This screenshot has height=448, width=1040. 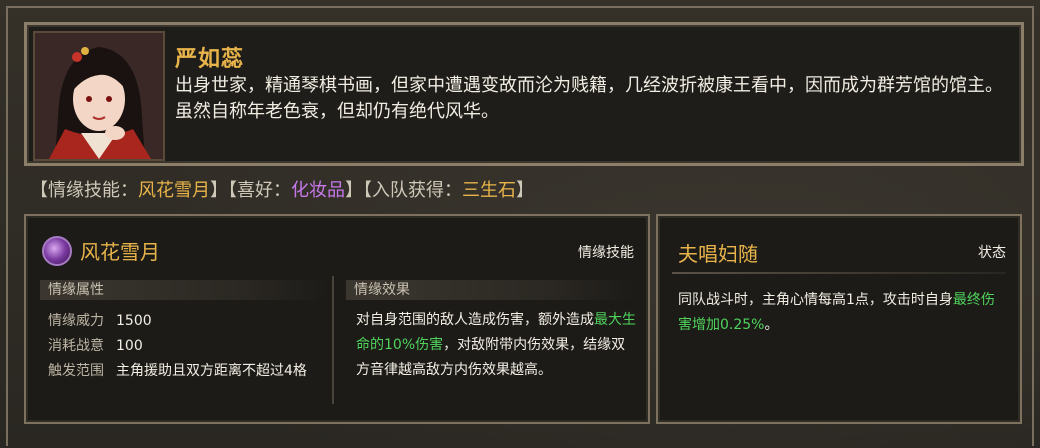 What do you see at coordinates (129, 346) in the screenshot?
I see `attribute-value: 100` at bounding box center [129, 346].